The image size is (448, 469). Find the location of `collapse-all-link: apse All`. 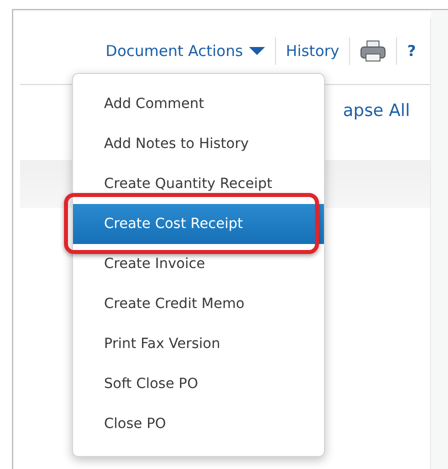

collapse-all-link: apse All is located at coordinates (376, 111).